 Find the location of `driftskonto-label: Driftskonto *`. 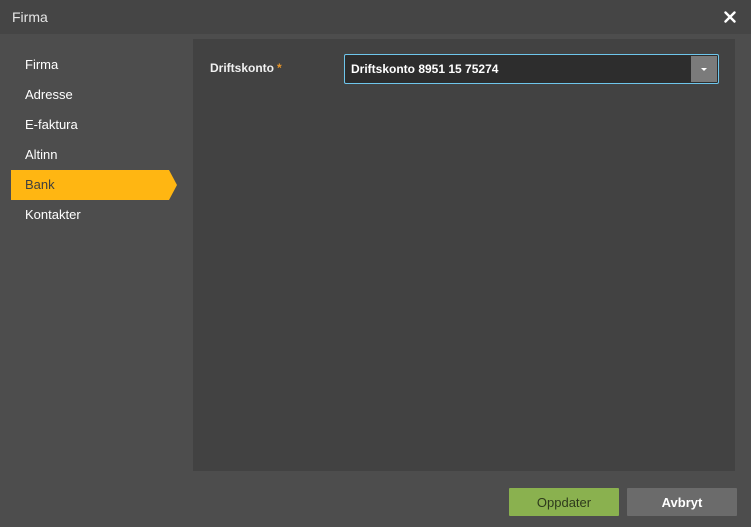

driftskonto-label: Driftskonto * is located at coordinates (246, 68).